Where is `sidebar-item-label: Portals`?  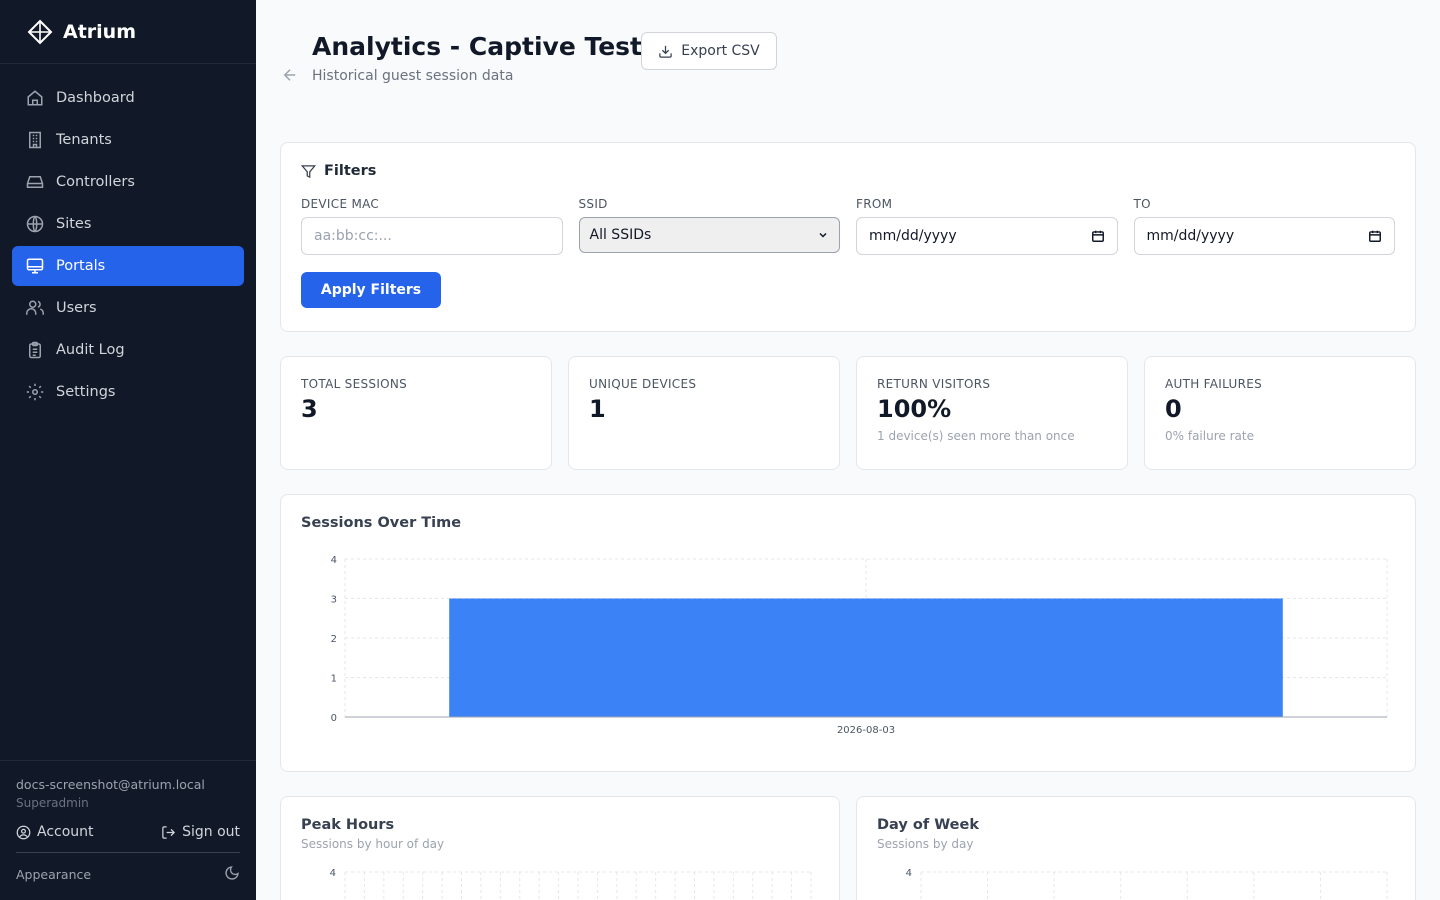
sidebar-item-label: Portals is located at coordinates (81, 266).